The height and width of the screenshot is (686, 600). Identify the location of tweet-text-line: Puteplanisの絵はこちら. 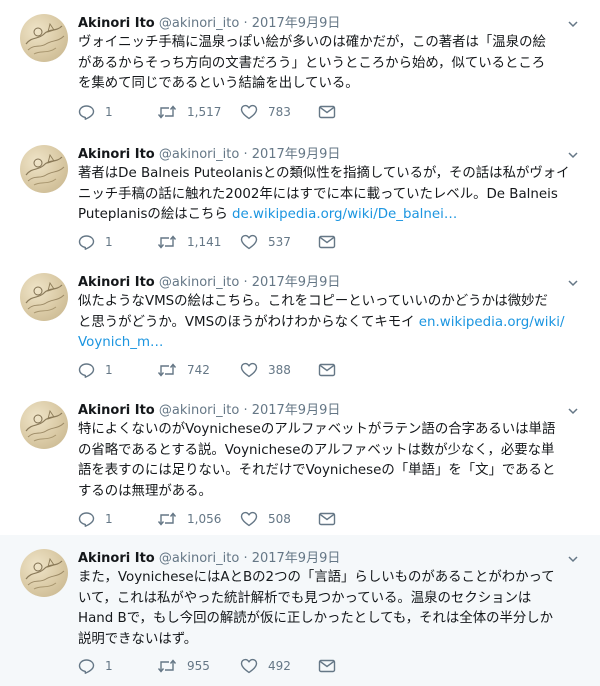
(155, 214).